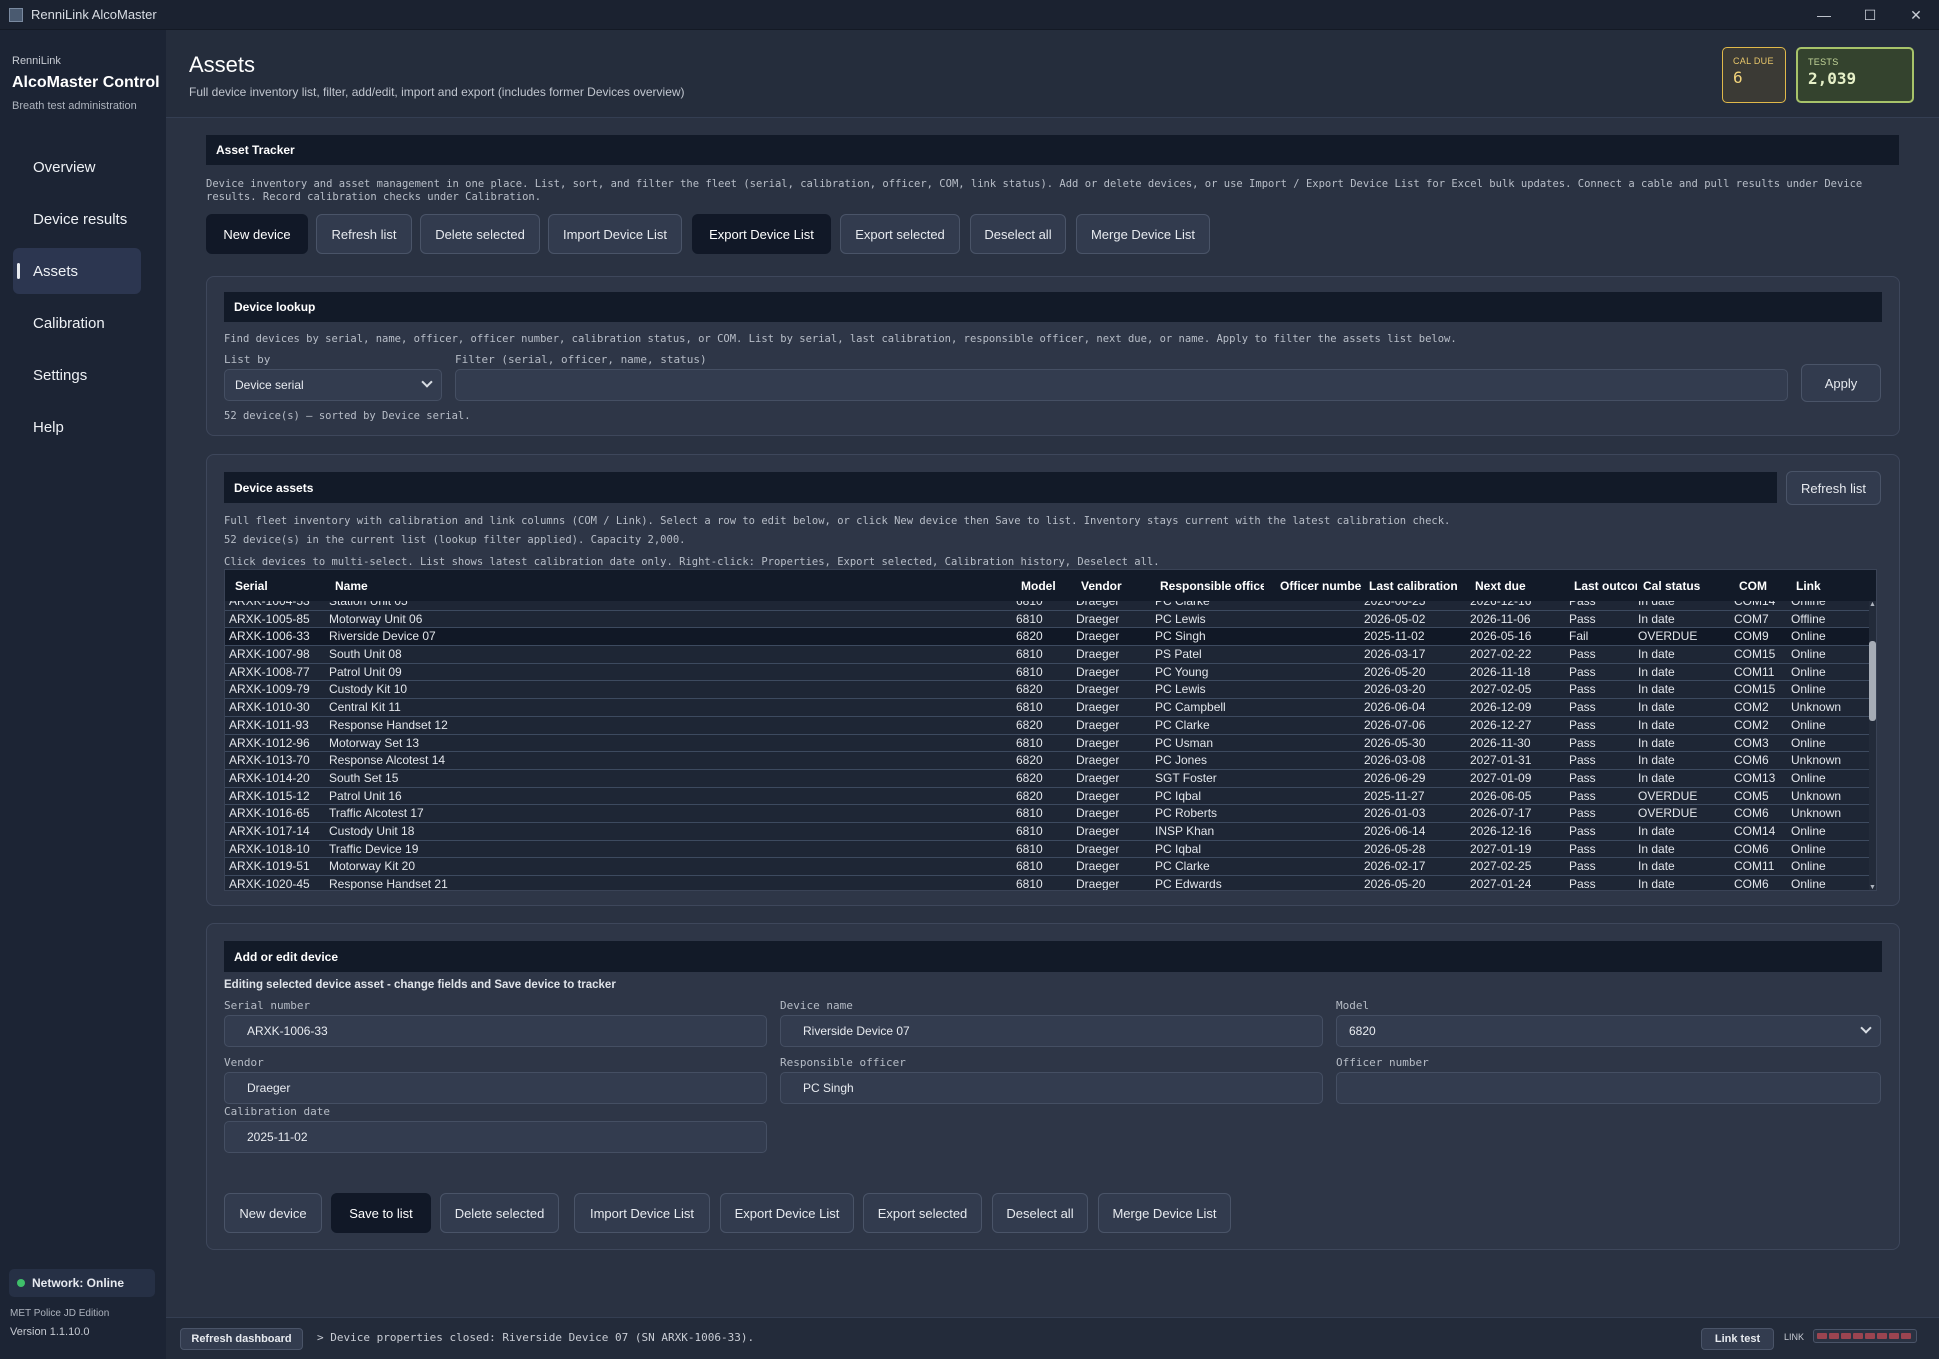 The width and height of the screenshot is (1939, 1359). What do you see at coordinates (241, 1339) in the screenshot?
I see `refresh-dashboard-button: Refresh dashboard` at bounding box center [241, 1339].